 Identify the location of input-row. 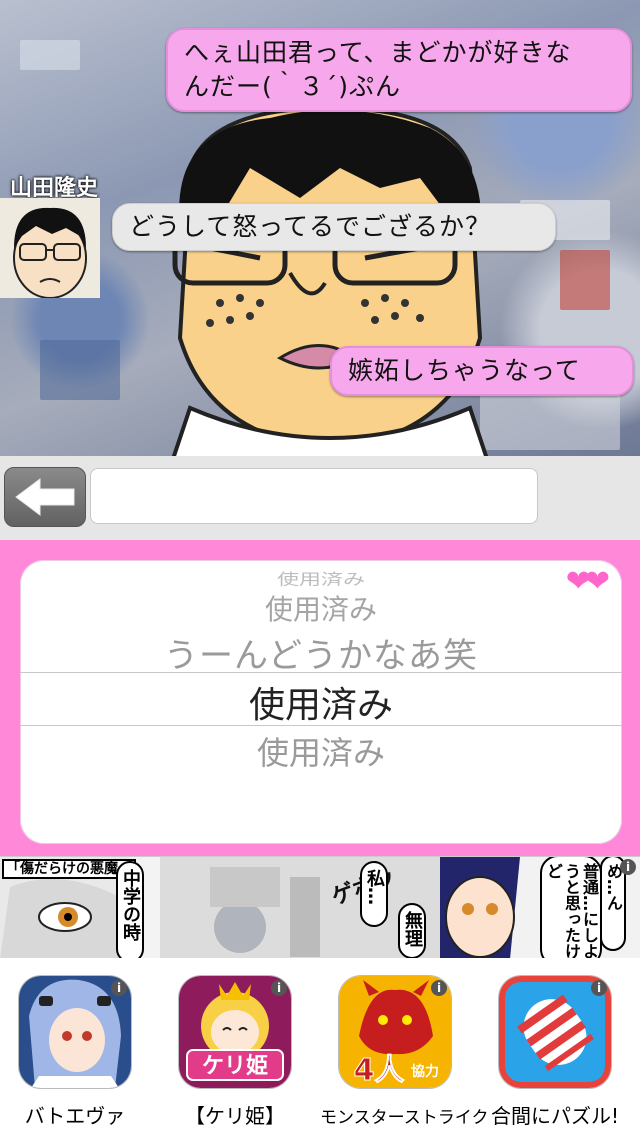
(320, 498).